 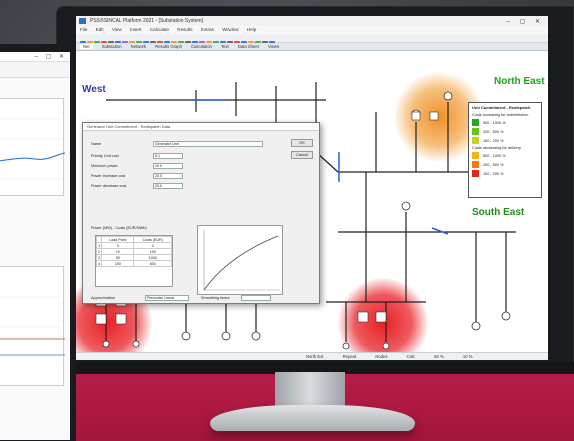 I want to click on dialog-field-label: Power increase cost, so click(x=108, y=176).